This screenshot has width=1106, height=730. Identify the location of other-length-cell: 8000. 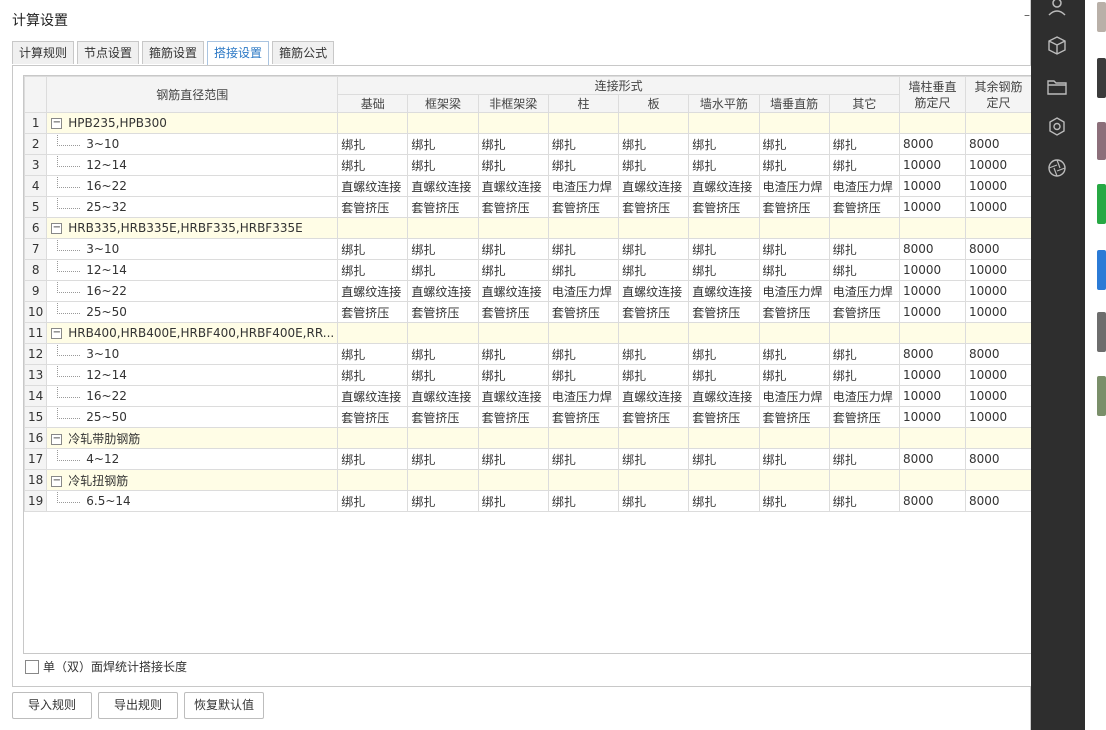
(998, 144).